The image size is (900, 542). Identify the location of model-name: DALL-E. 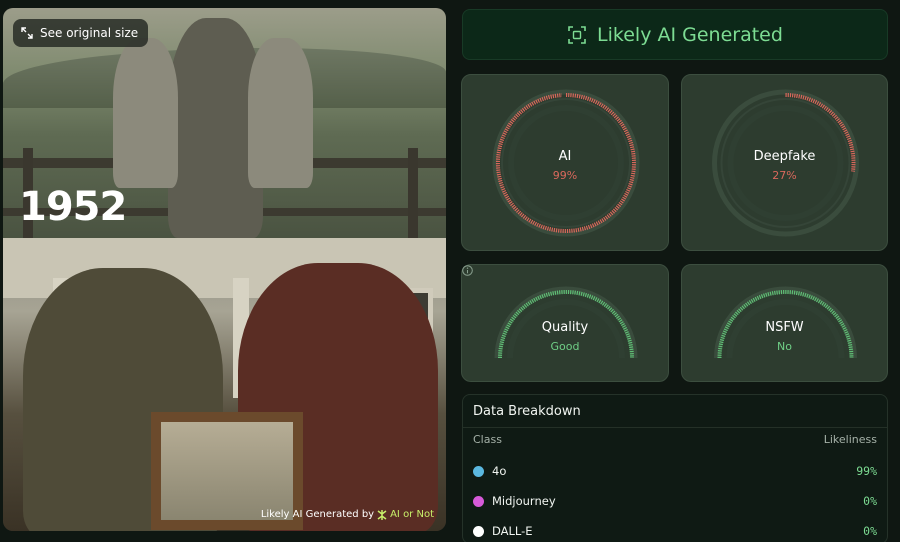
(512, 531).